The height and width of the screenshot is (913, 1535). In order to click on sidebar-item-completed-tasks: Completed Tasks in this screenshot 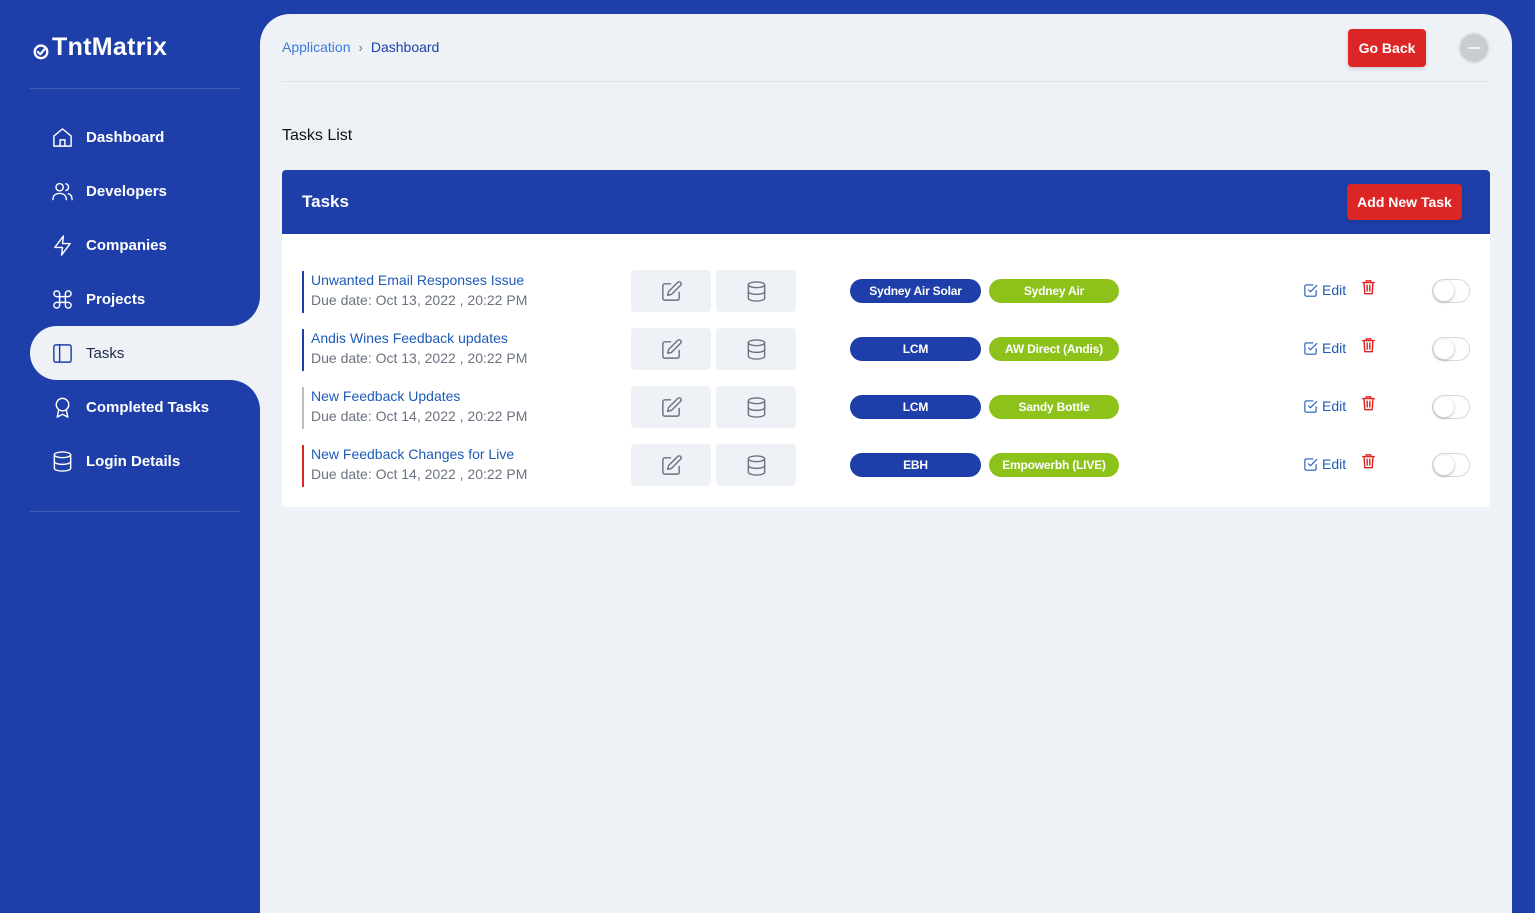, I will do `click(145, 407)`.